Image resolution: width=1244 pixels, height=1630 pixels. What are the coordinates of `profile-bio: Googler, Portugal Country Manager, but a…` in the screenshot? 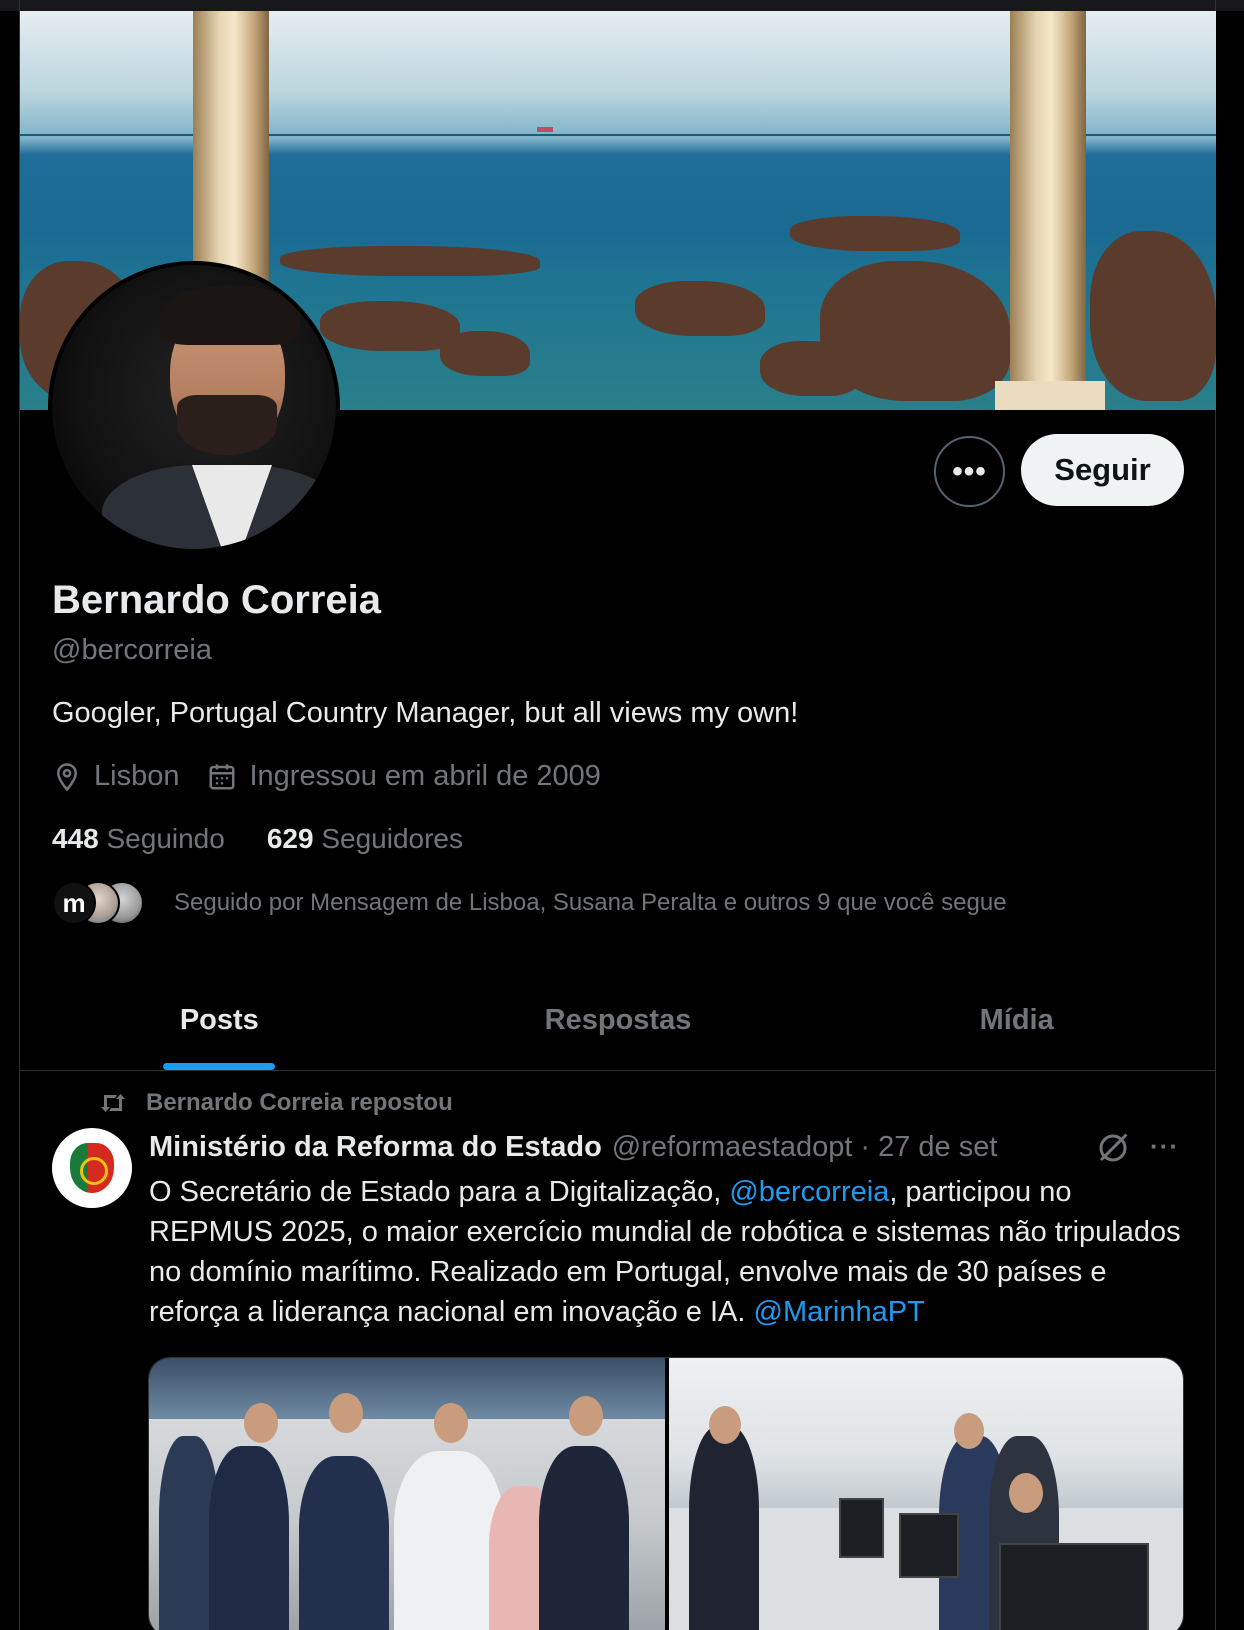 It's located at (425, 713).